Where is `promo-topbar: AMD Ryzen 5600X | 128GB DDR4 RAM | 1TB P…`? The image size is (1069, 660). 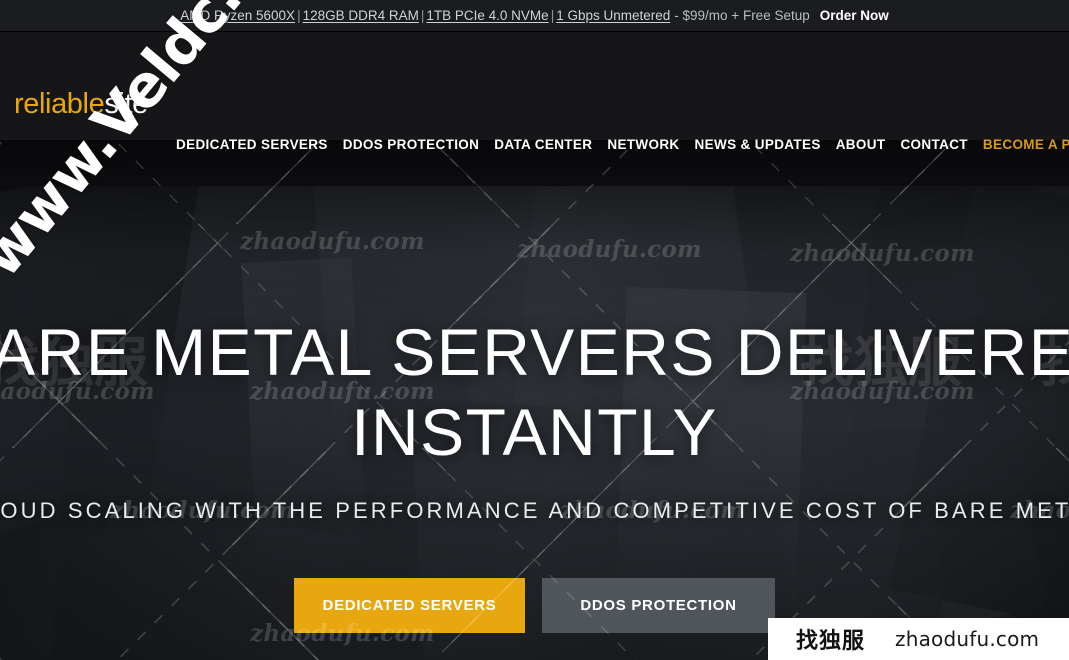
promo-topbar: AMD Ryzen 5600X | 128GB DDR4 RAM | 1TB P… is located at coordinates (534, 16).